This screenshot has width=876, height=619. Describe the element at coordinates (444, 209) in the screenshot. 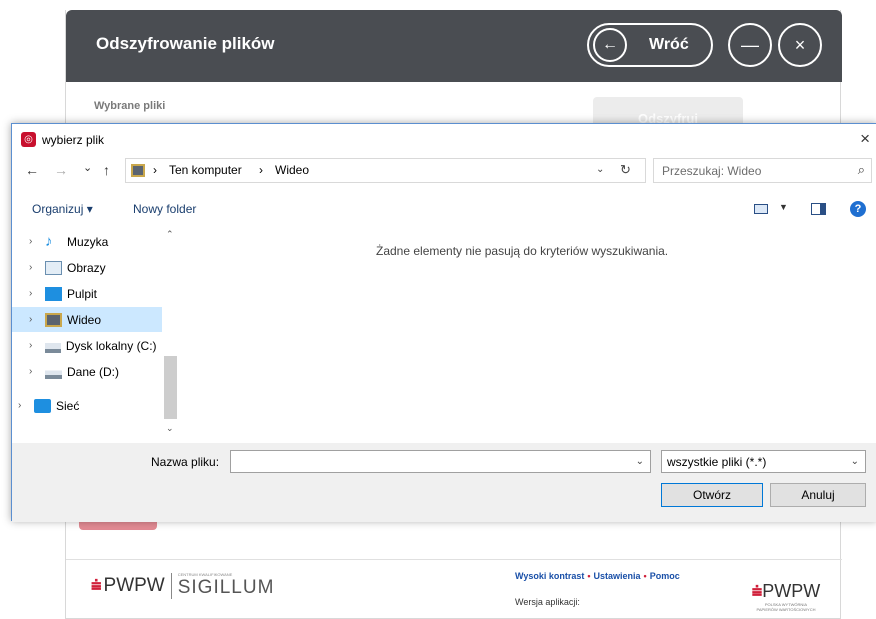

I see `dialog-toolbar: Organizuj ▾ Nowy folder ▼ ?` at that location.